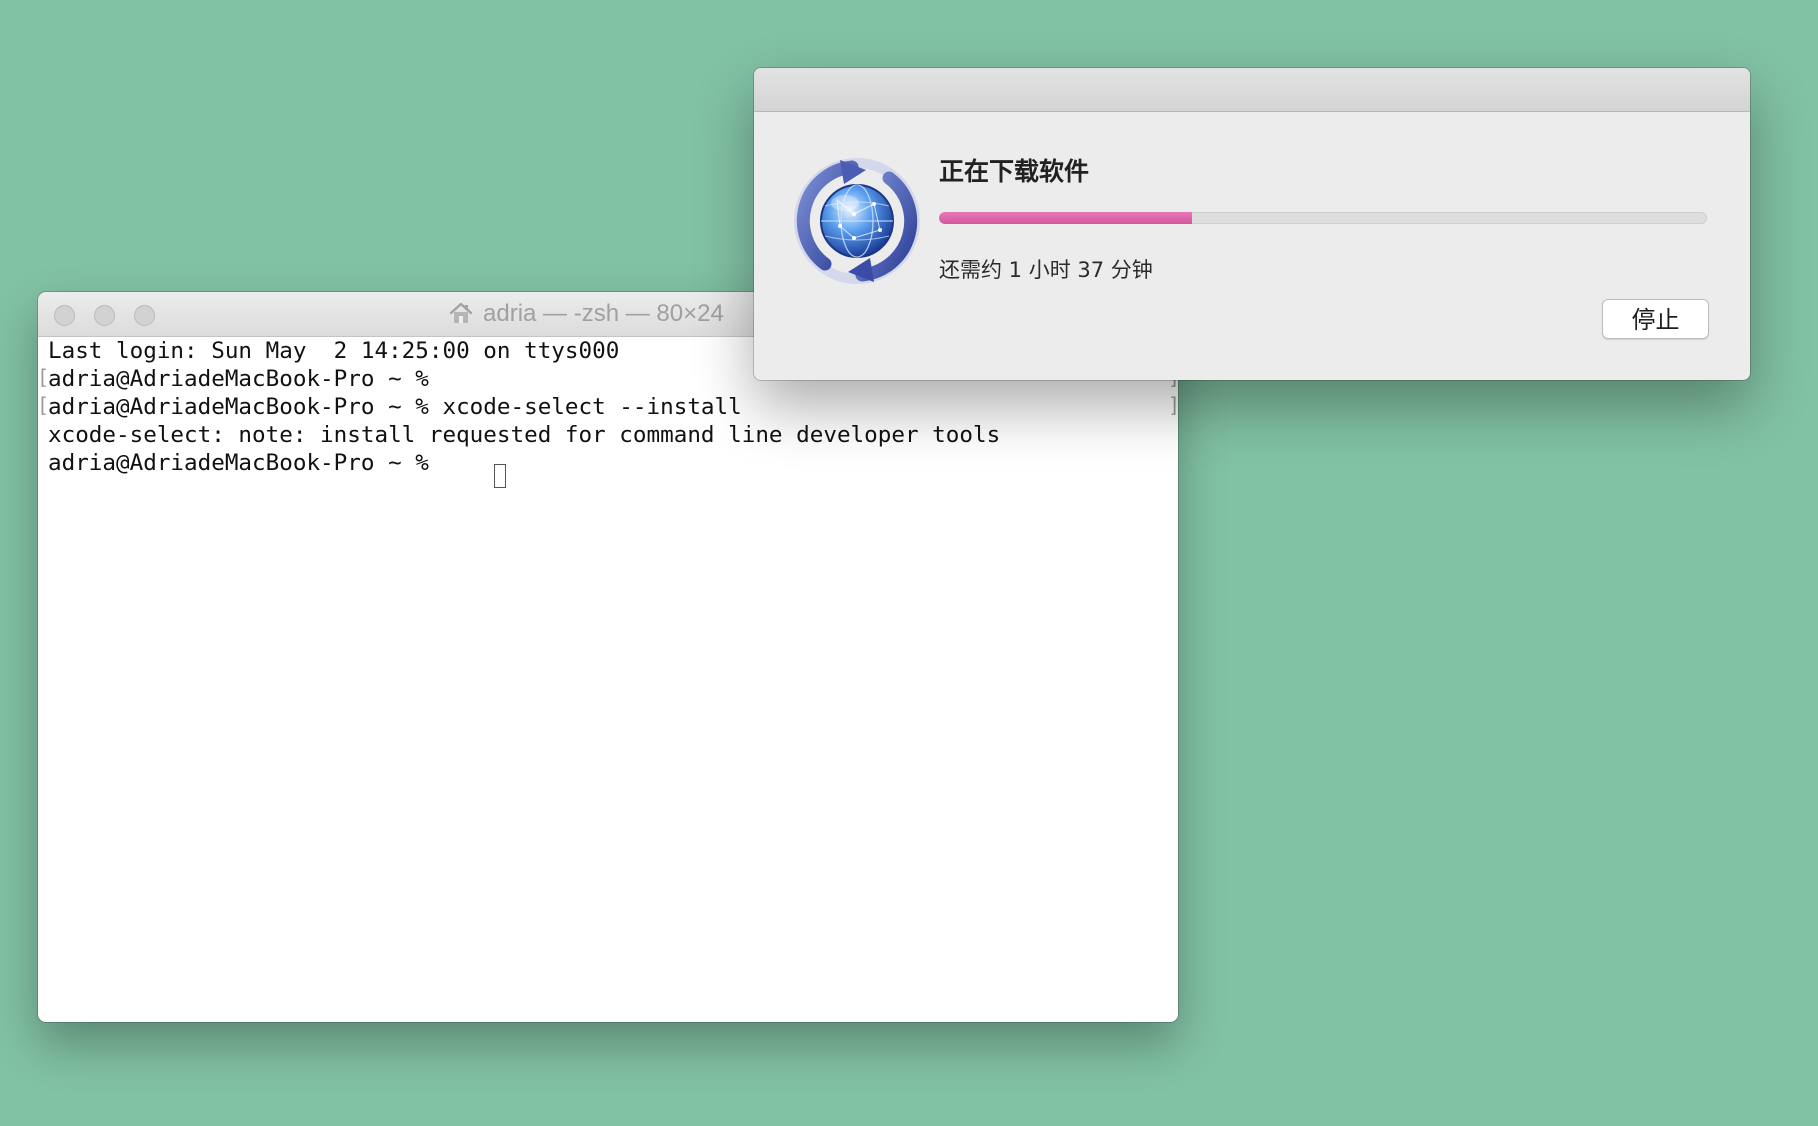 The image size is (1818, 1126). What do you see at coordinates (144, 315) in the screenshot?
I see `zoom-window-button` at bounding box center [144, 315].